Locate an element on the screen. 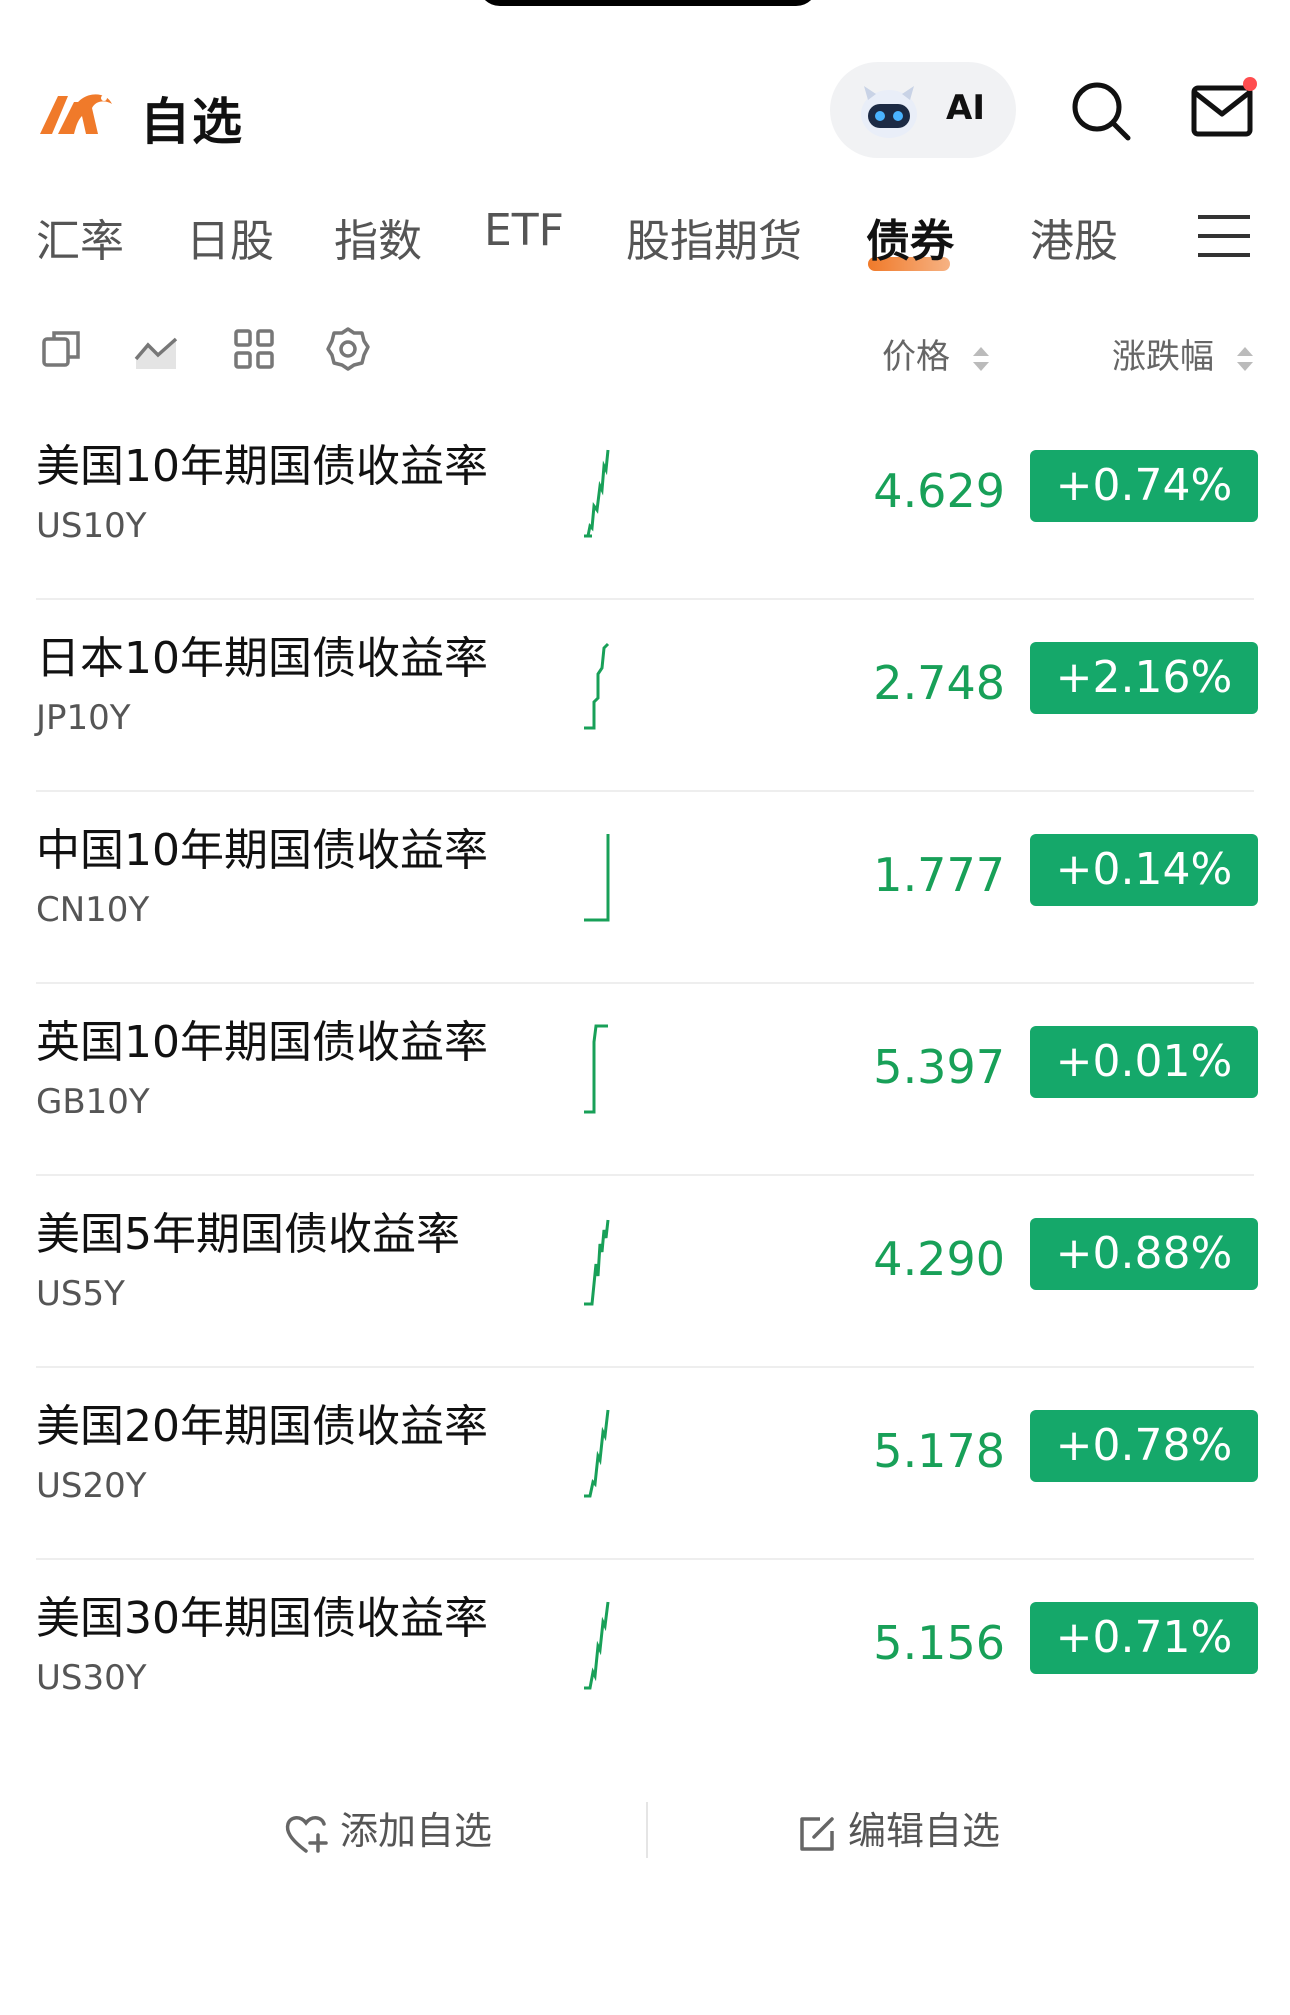 The width and height of the screenshot is (1290, 2015). app-logo-icon is located at coordinates (76, 112).